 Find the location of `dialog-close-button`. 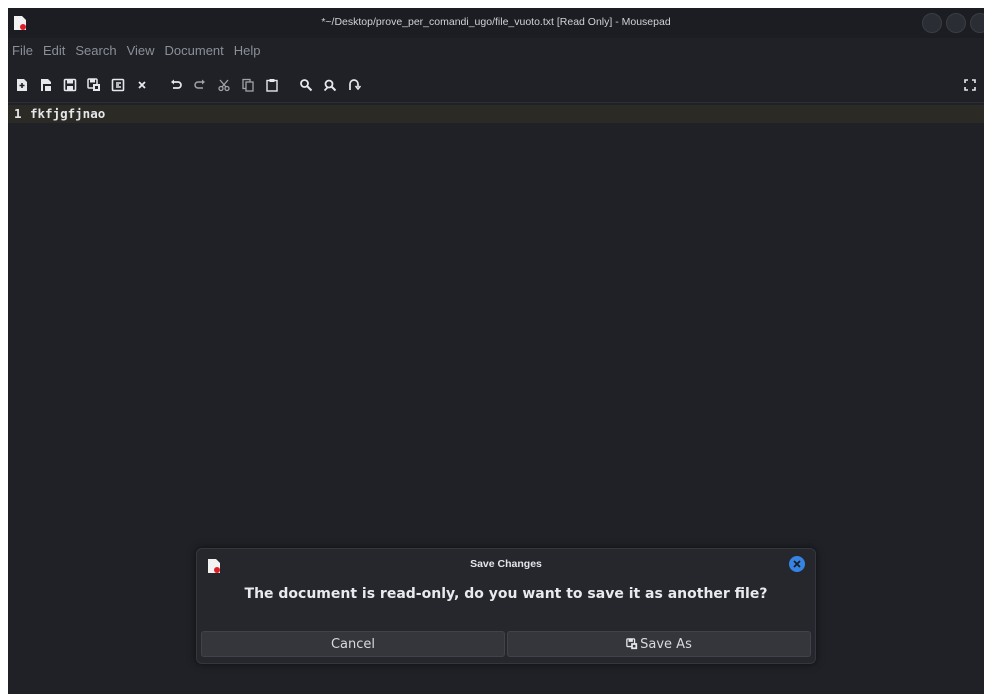

dialog-close-button is located at coordinates (797, 564).